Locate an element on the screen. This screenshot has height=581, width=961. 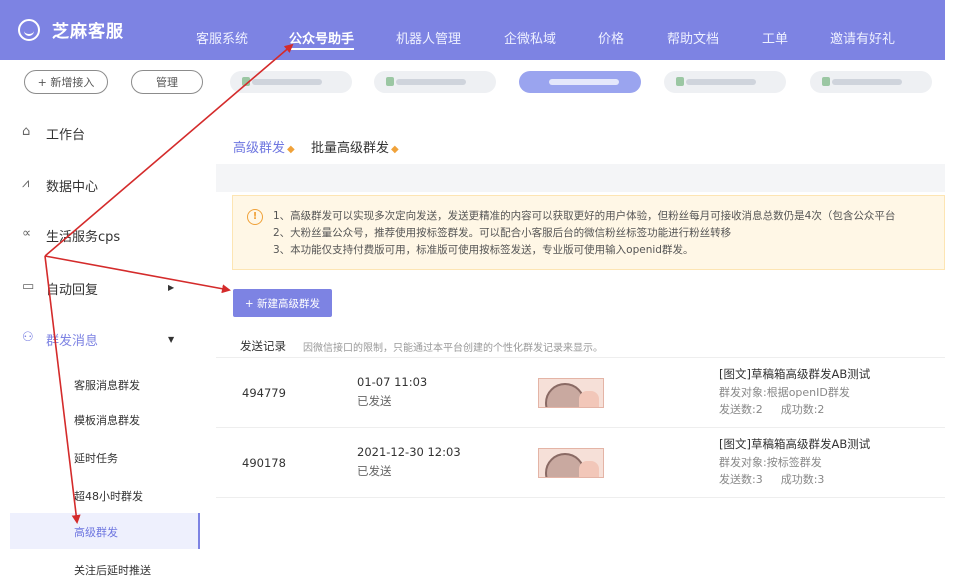
sidebar-subitem-template-mass: 模板消息群发 is located at coordinates (107, 420).